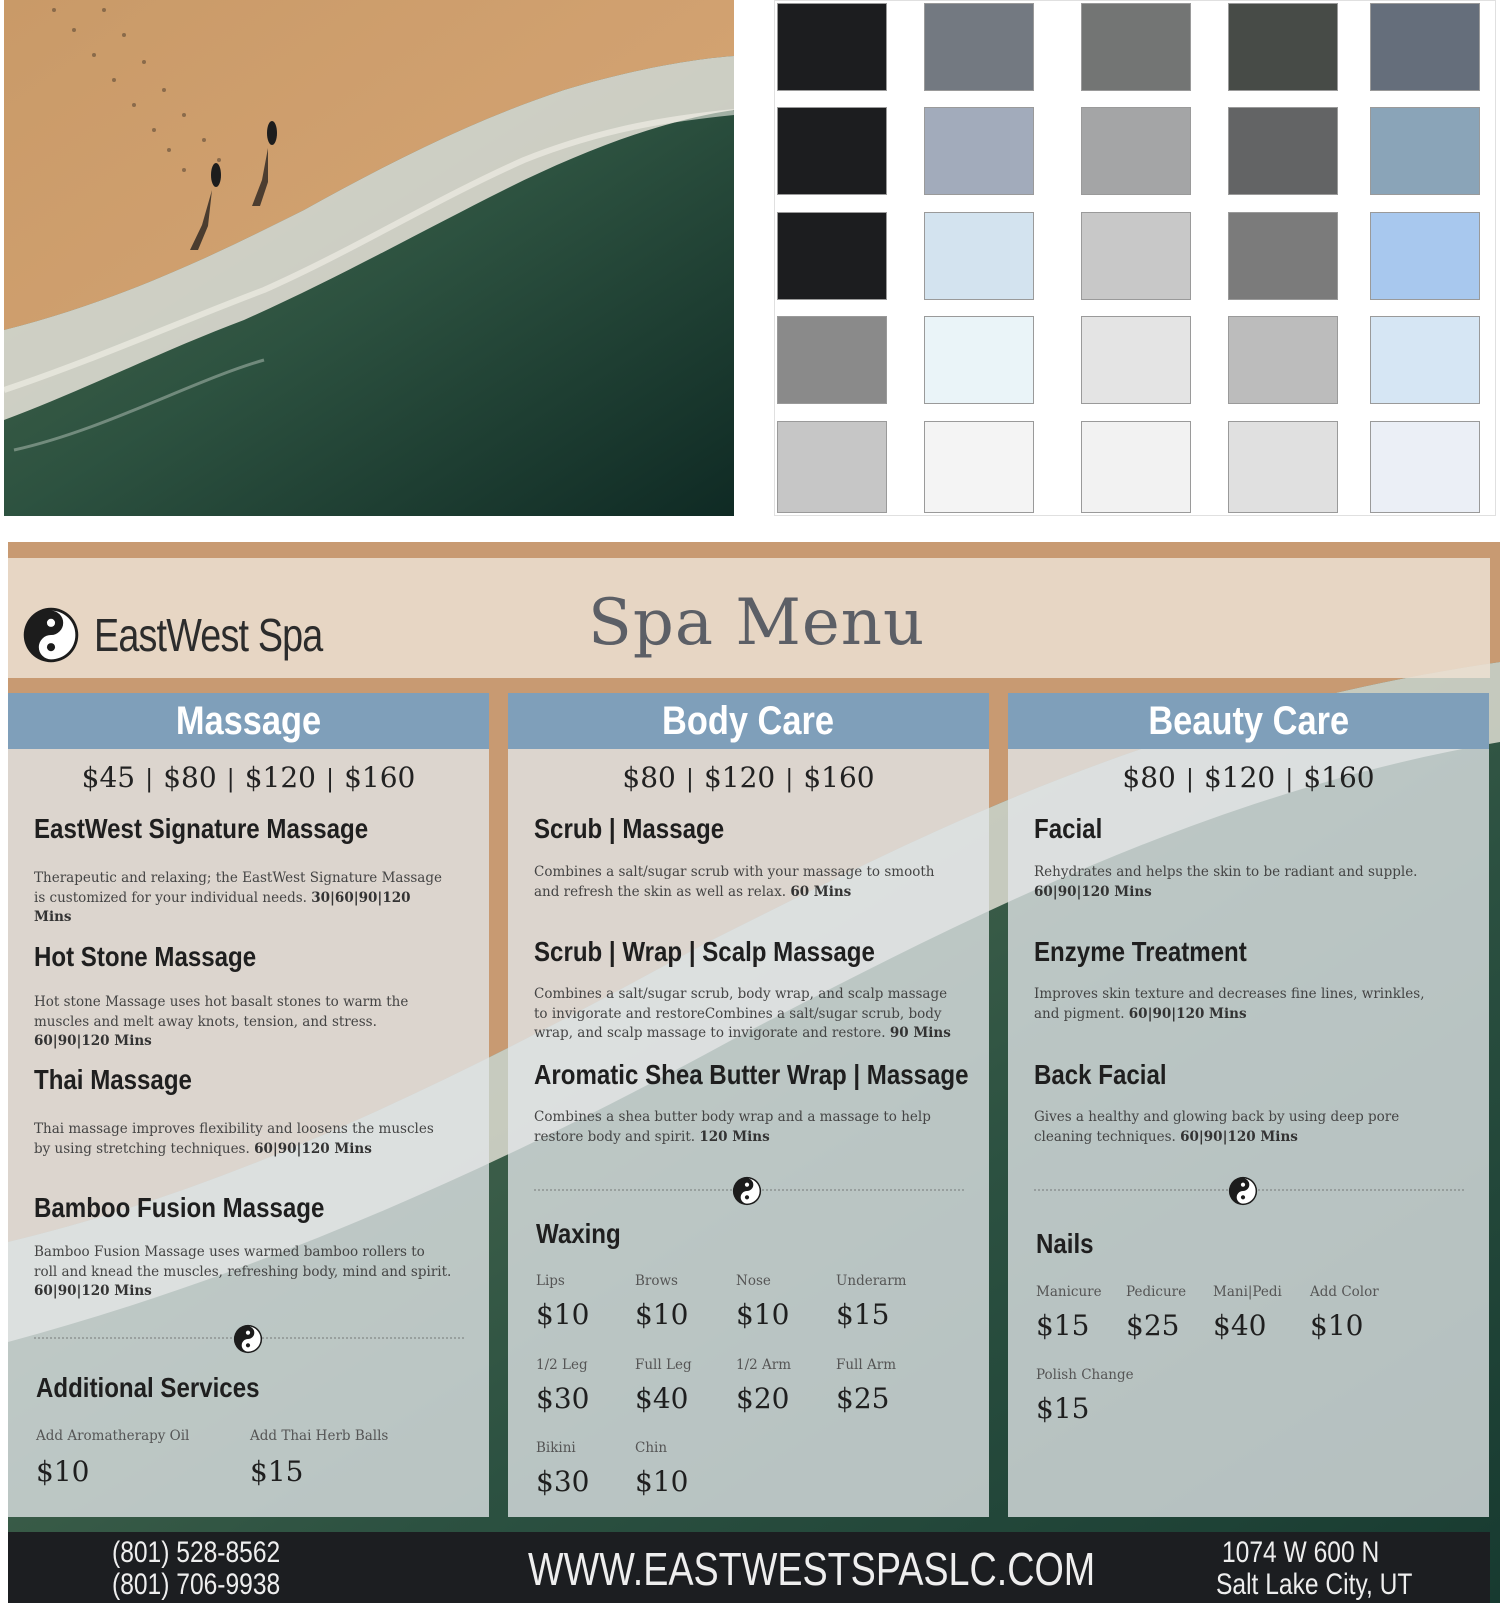  Describe the element at coordinates (866, 1365) in the screenshot. I see `item-label: Full Arm` at that location.